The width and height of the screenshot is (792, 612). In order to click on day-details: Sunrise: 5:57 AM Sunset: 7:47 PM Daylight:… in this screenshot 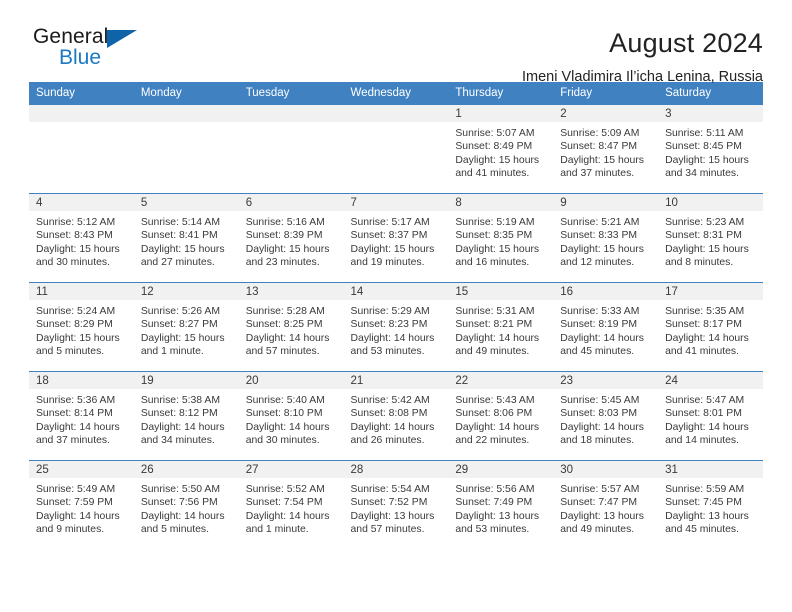, I will do `click(605, 507)`.